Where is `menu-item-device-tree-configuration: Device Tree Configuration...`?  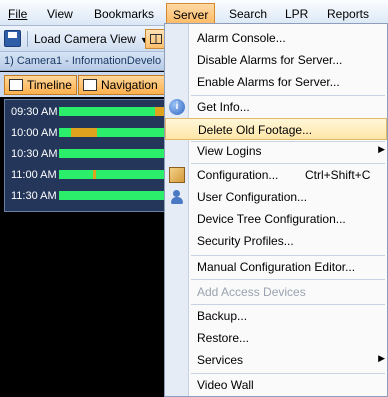
menu-item-device-tree-configuration: Device Tree Configuration... is located at coordinates (276, 219).